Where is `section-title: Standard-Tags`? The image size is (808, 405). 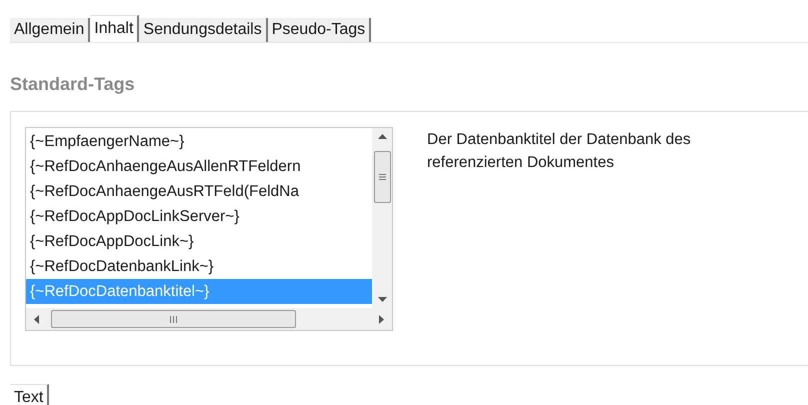
section-title: Standard-Tags is located at coordinates (73, 84).